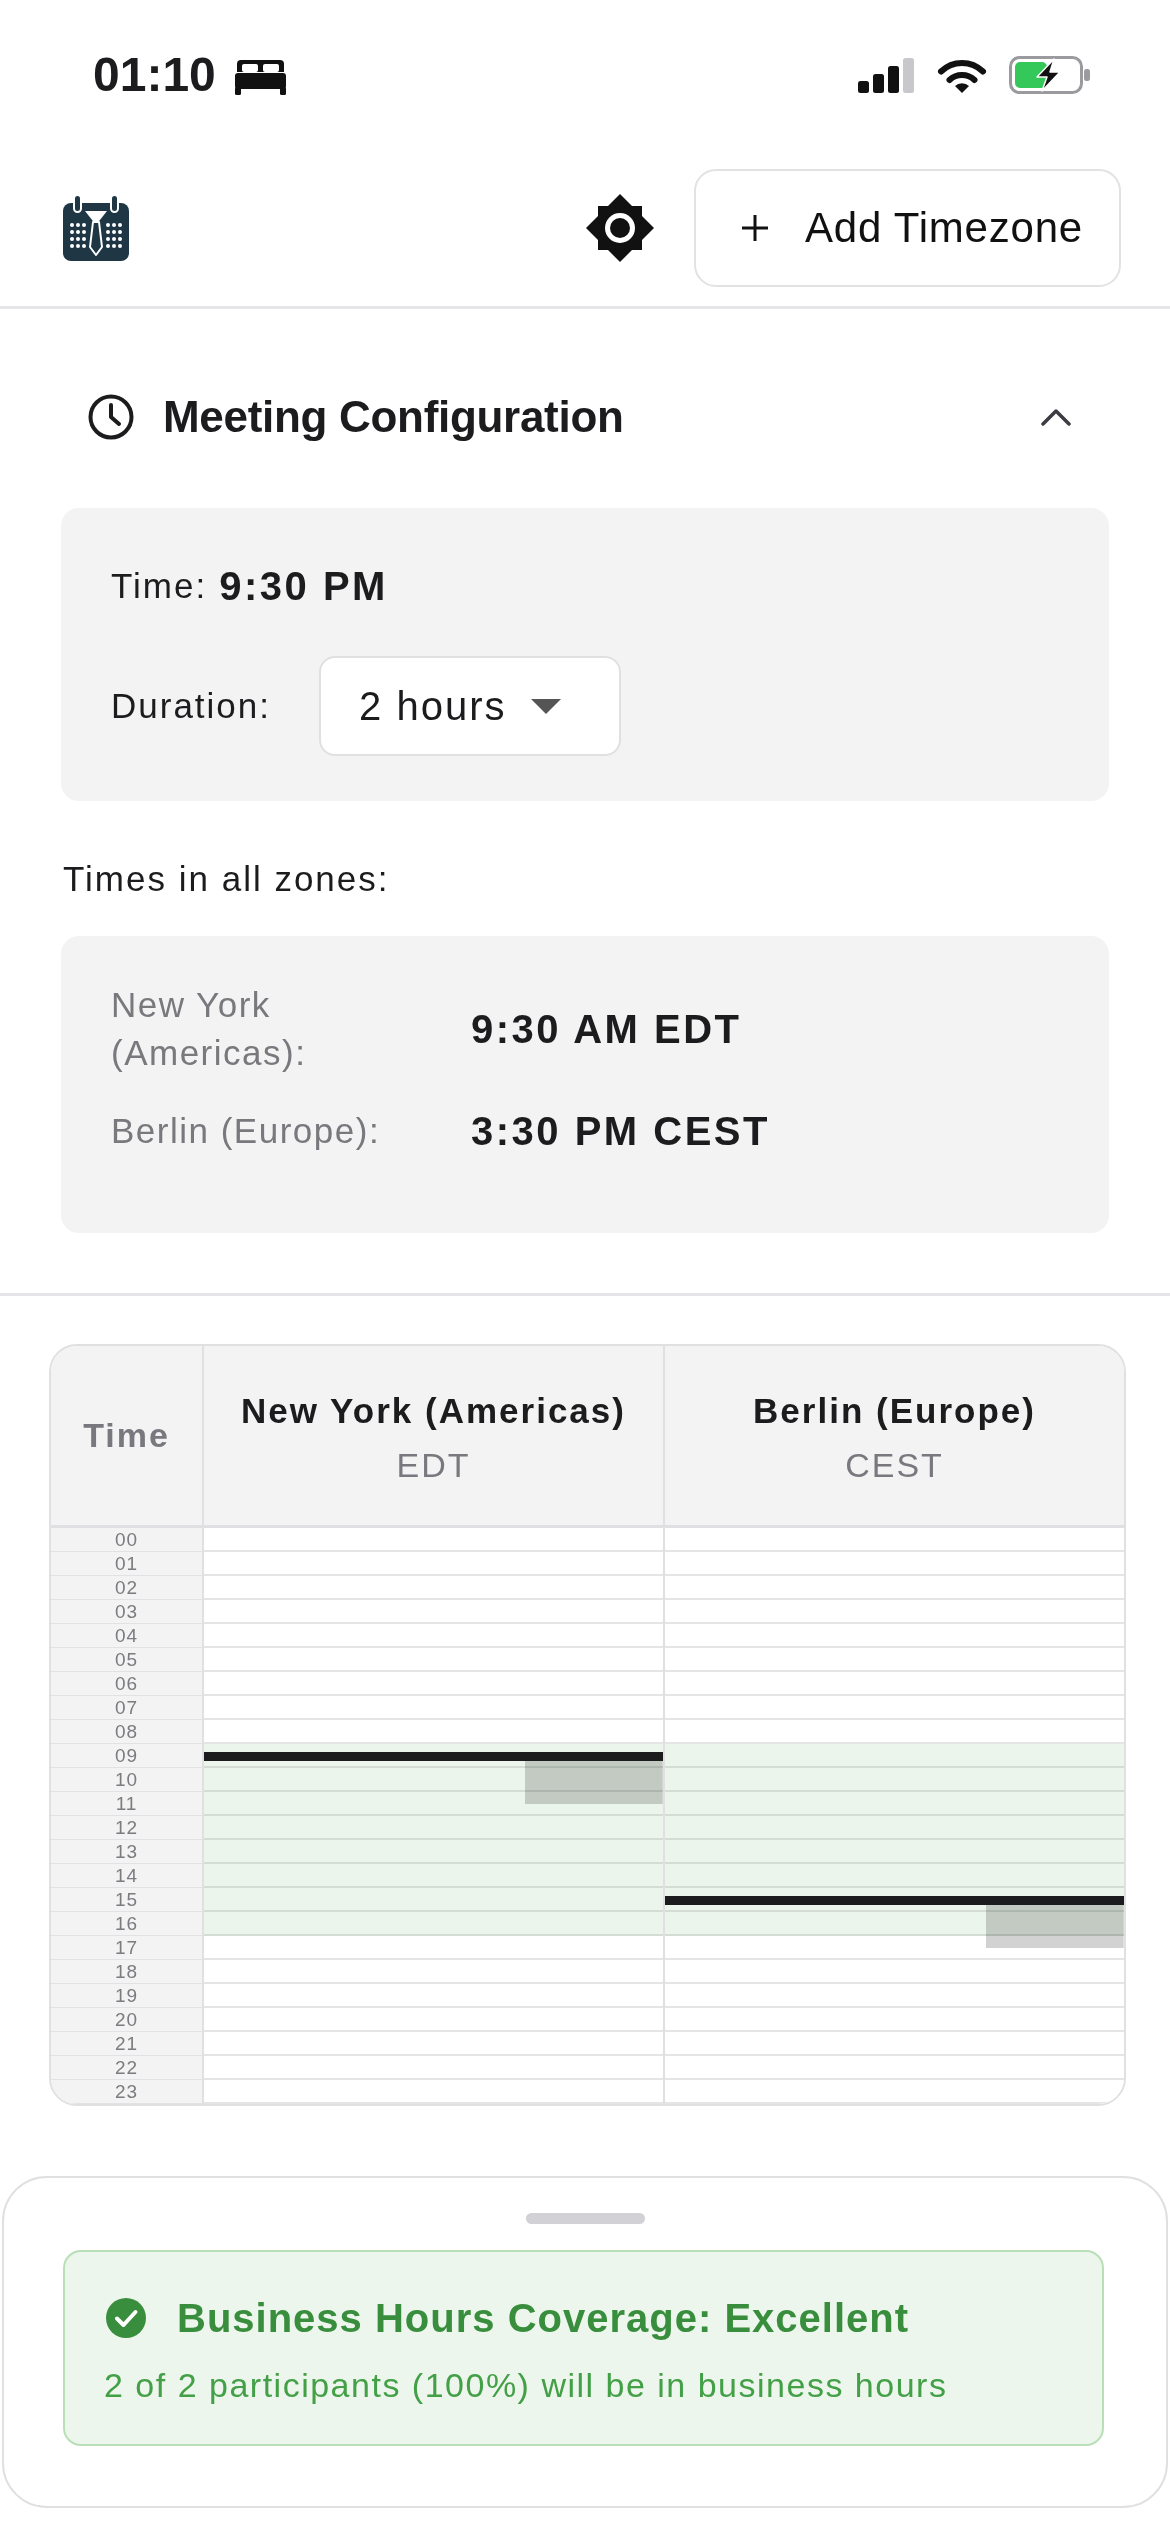 The height and width of the screenshot is (2532, 1170). I want to click on coverage-detail: 2 of 2 participants (100%) will be in business hours, so click(526, 2385).